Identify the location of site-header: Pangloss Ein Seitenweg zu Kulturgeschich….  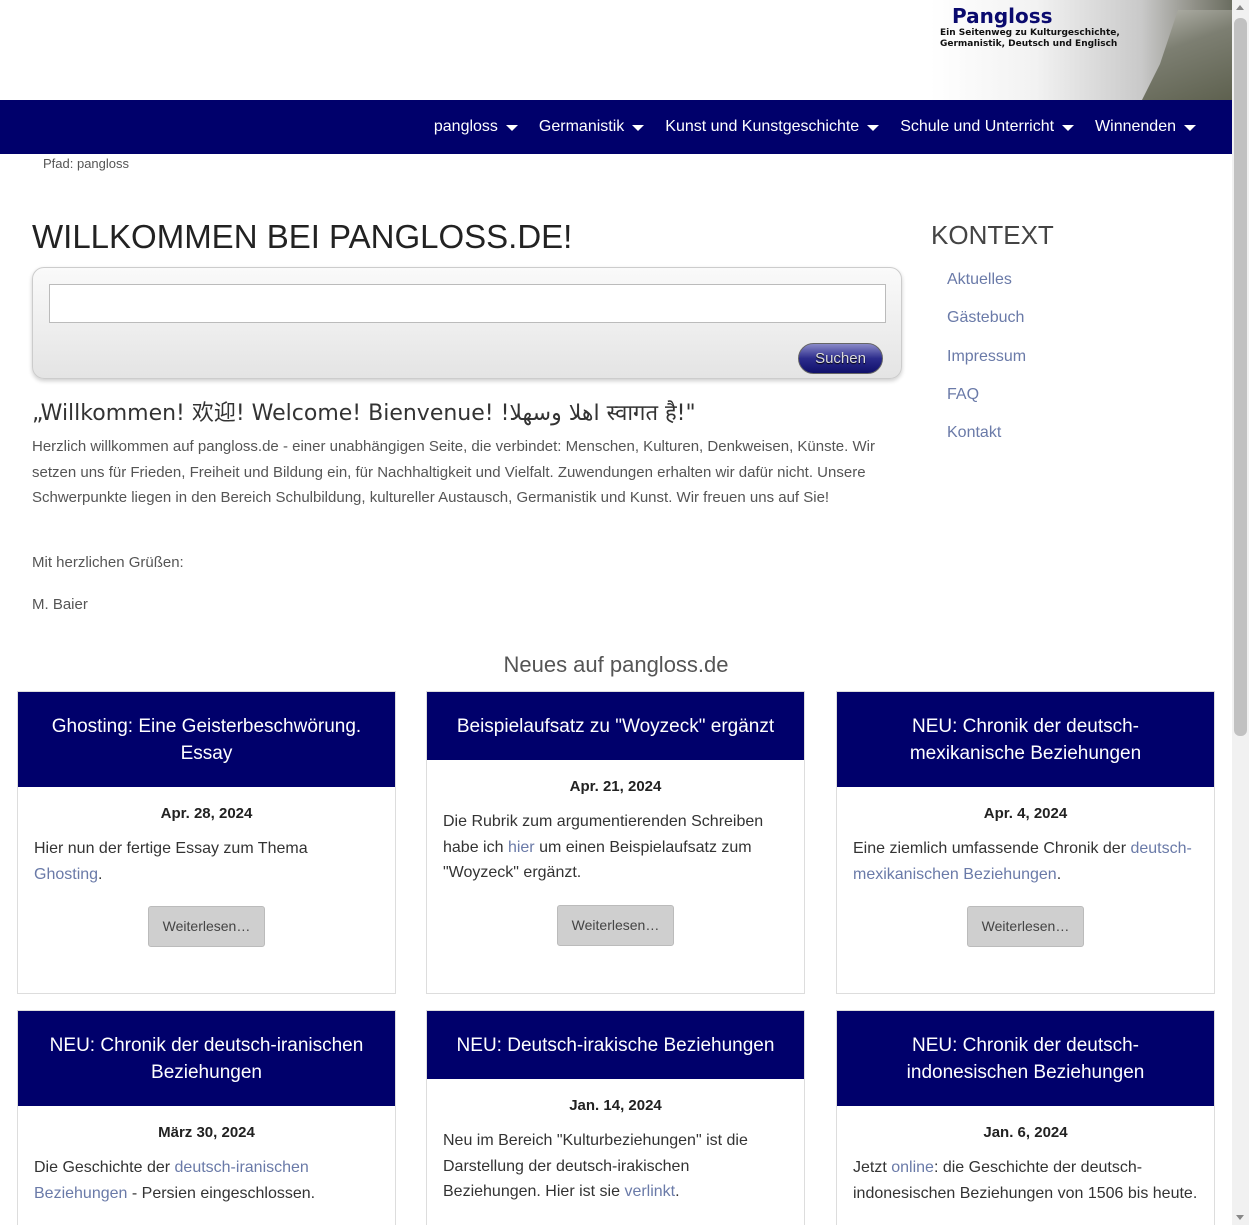
(616, 50).